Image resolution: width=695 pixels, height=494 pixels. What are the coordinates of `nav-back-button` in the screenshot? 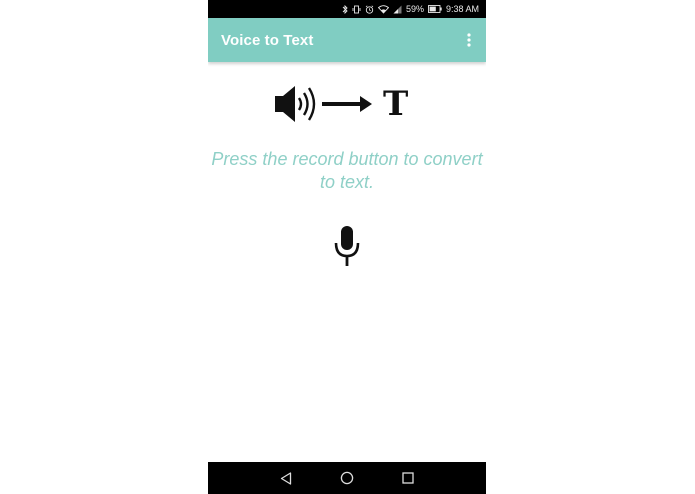 It's located at (286, 478).